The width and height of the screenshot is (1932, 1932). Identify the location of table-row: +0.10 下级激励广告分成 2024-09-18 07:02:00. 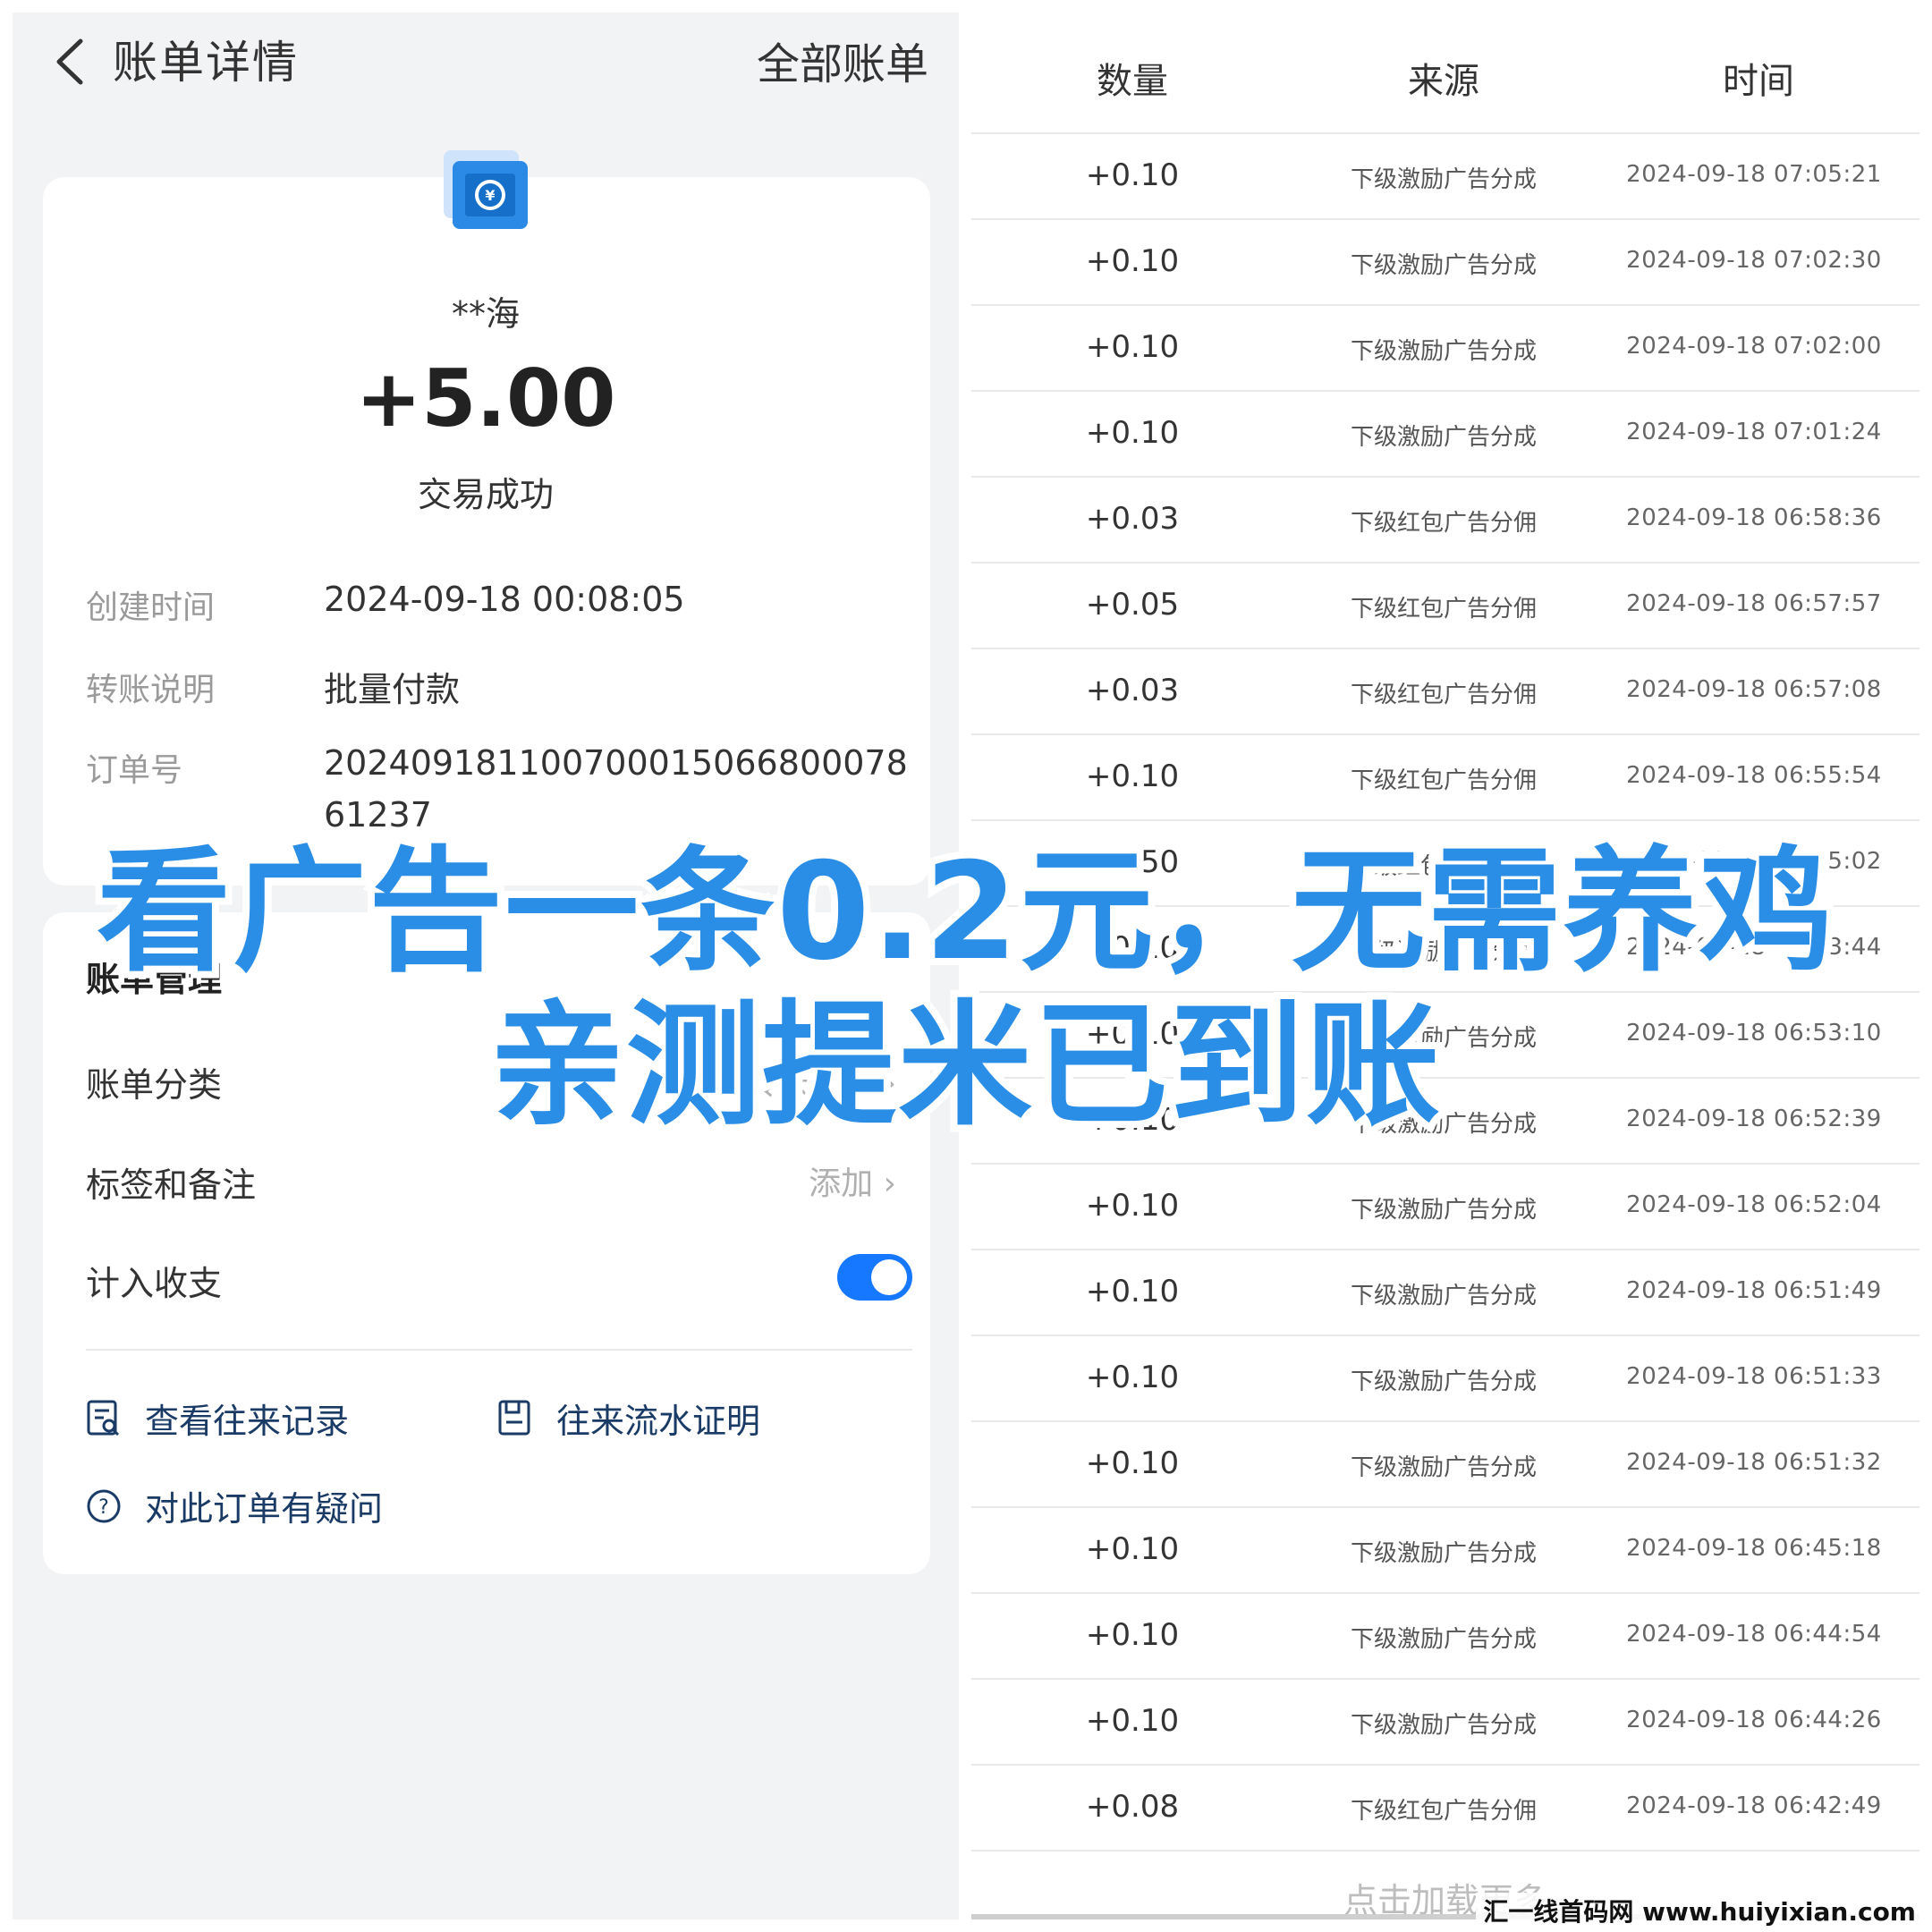
(1445, 347).